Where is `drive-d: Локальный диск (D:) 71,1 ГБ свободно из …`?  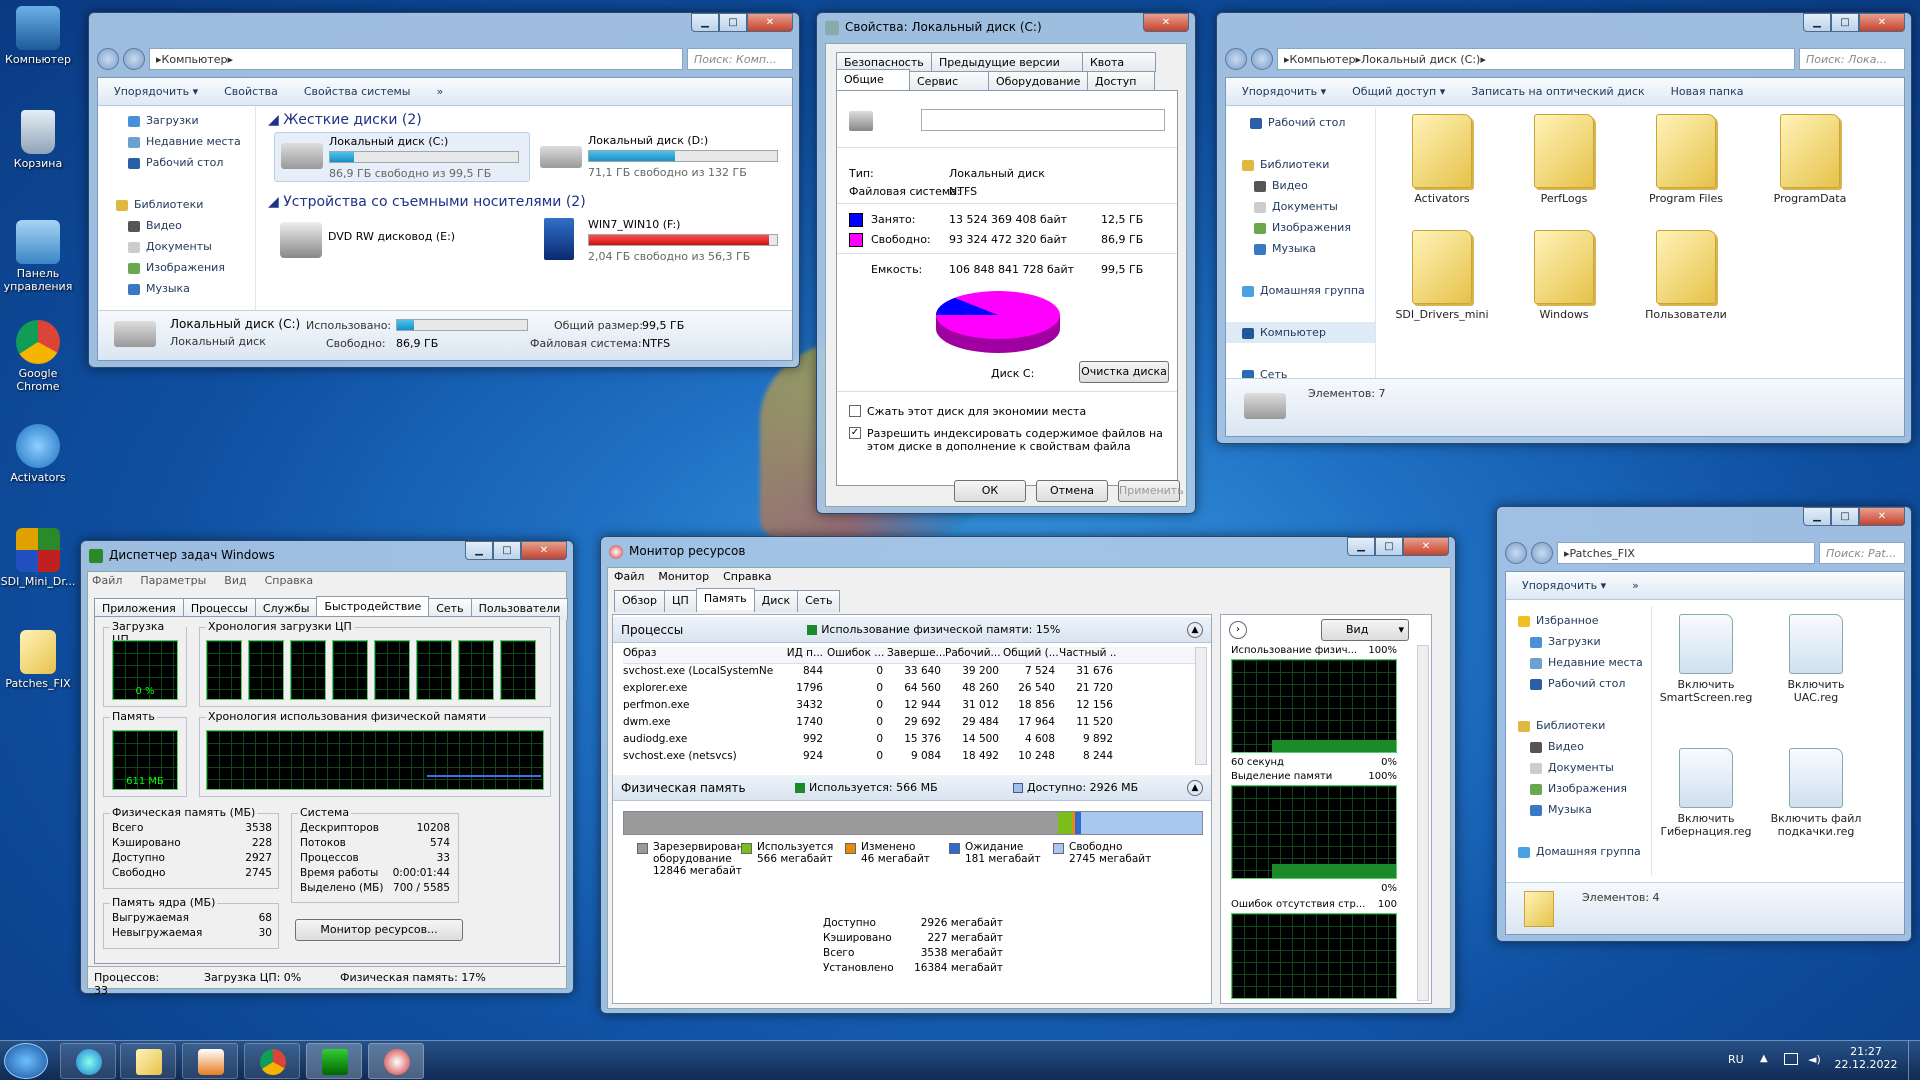
drive-d: Локальный диск (D:) 71,1 ГБ свободно из … is located at coordinates (662, 157).